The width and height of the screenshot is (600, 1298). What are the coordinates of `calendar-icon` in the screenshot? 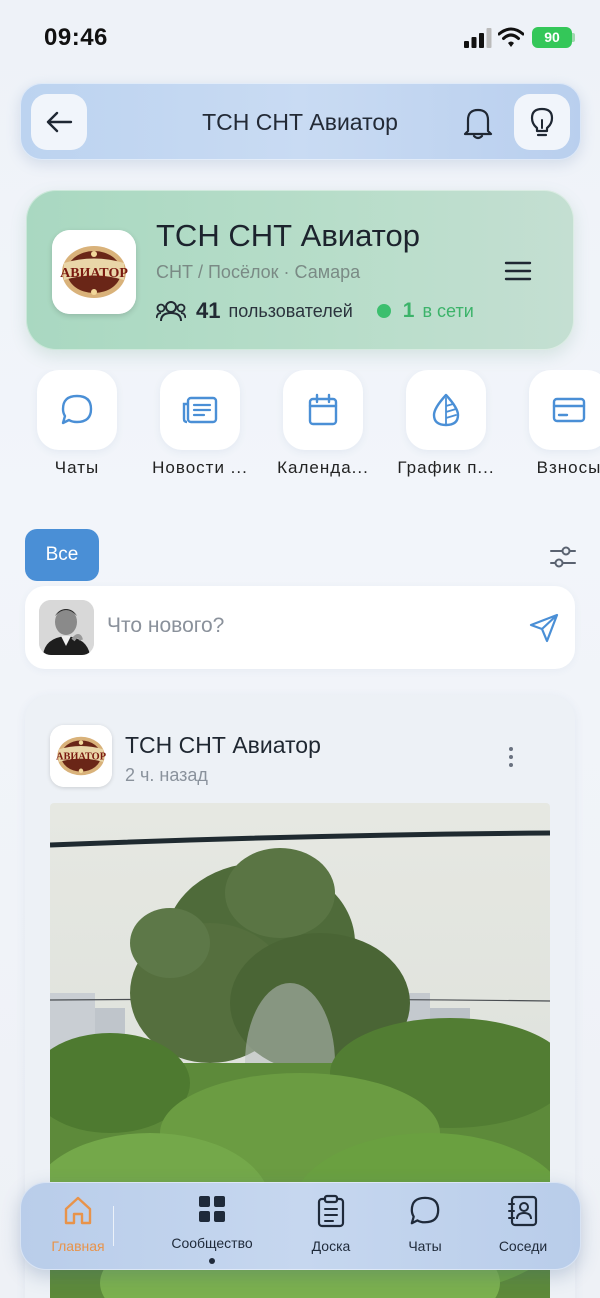 It's located at (323, 409).